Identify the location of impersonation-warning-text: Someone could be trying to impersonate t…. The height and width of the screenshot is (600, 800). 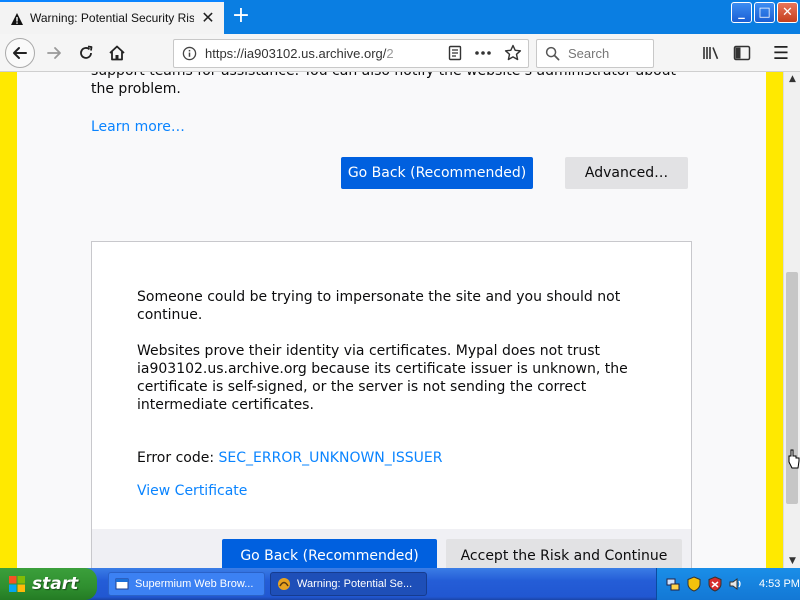
(379, 306).